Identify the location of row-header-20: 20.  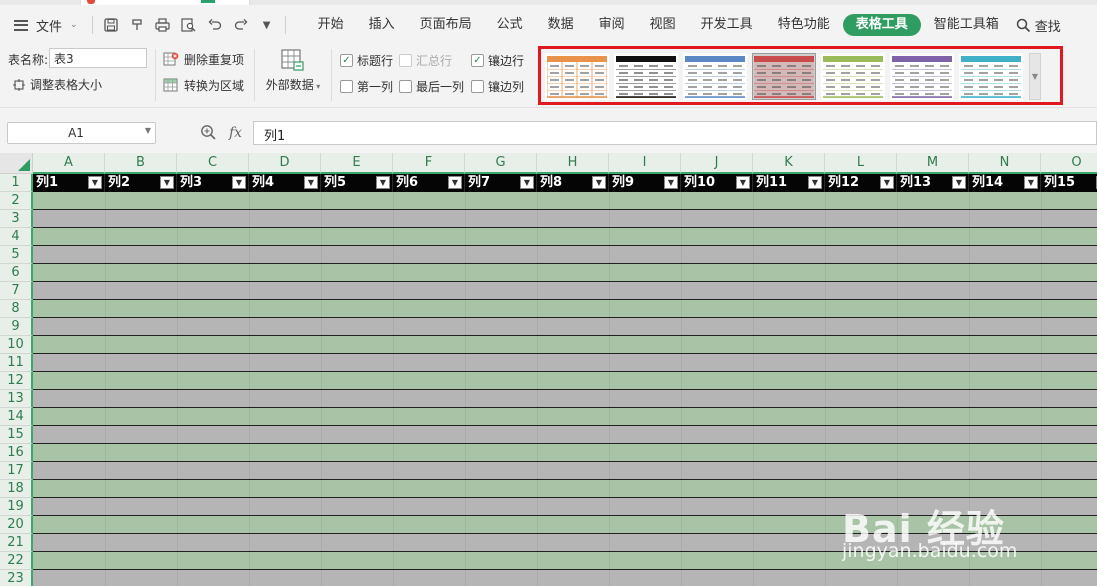
(16, 525).